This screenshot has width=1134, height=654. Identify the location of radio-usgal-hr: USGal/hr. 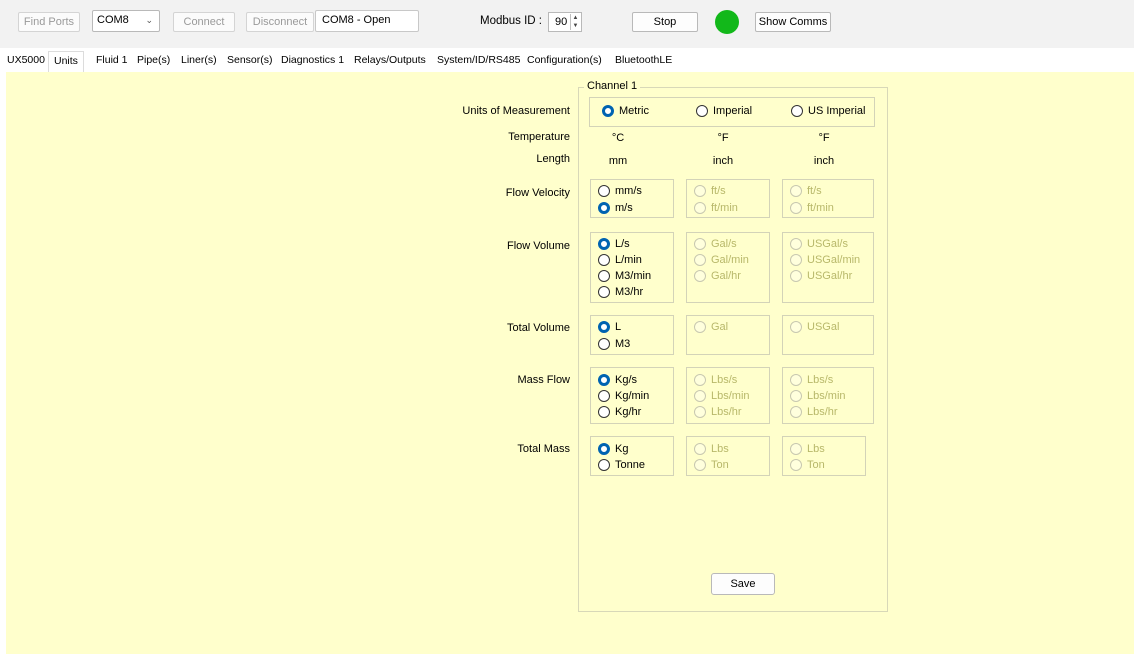
(821, 276).